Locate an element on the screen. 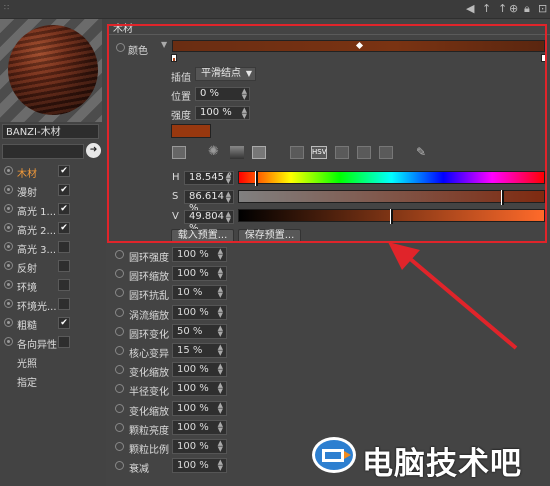 This screenshot has width=550, height=486. channel-item: 高光 1... ✔ is located at coordinates (51, 209).